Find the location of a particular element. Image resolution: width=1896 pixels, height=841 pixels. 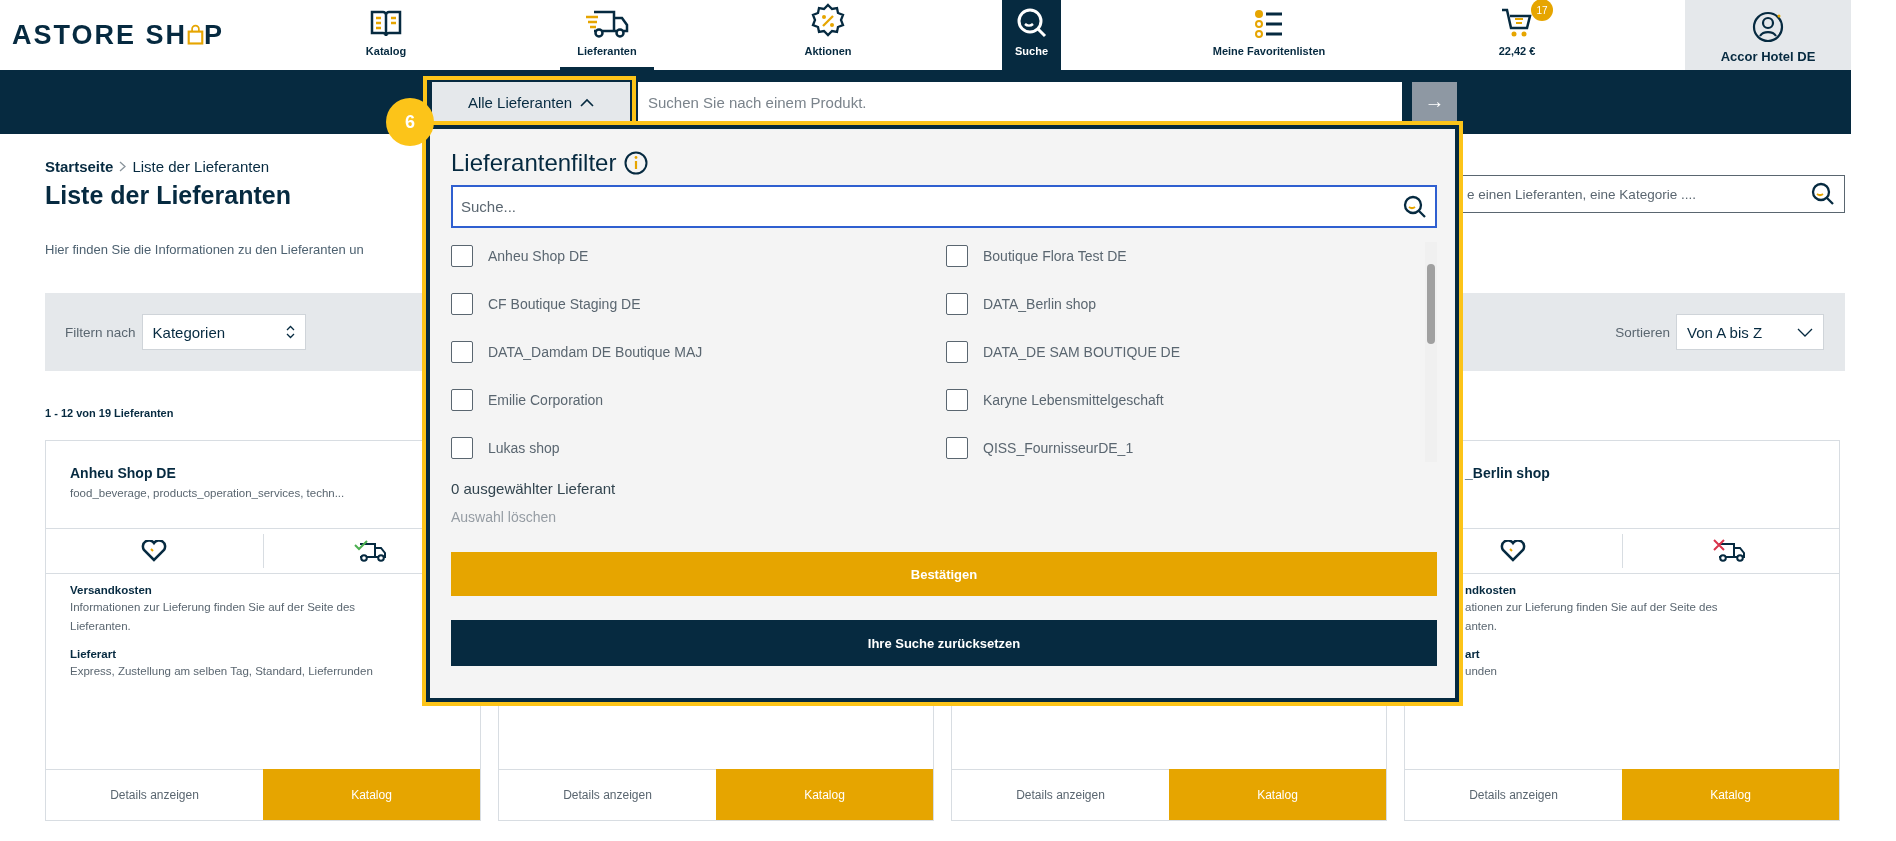

checkbox-label: DATA_Berlin shop is located at coordinates (1040, 304).